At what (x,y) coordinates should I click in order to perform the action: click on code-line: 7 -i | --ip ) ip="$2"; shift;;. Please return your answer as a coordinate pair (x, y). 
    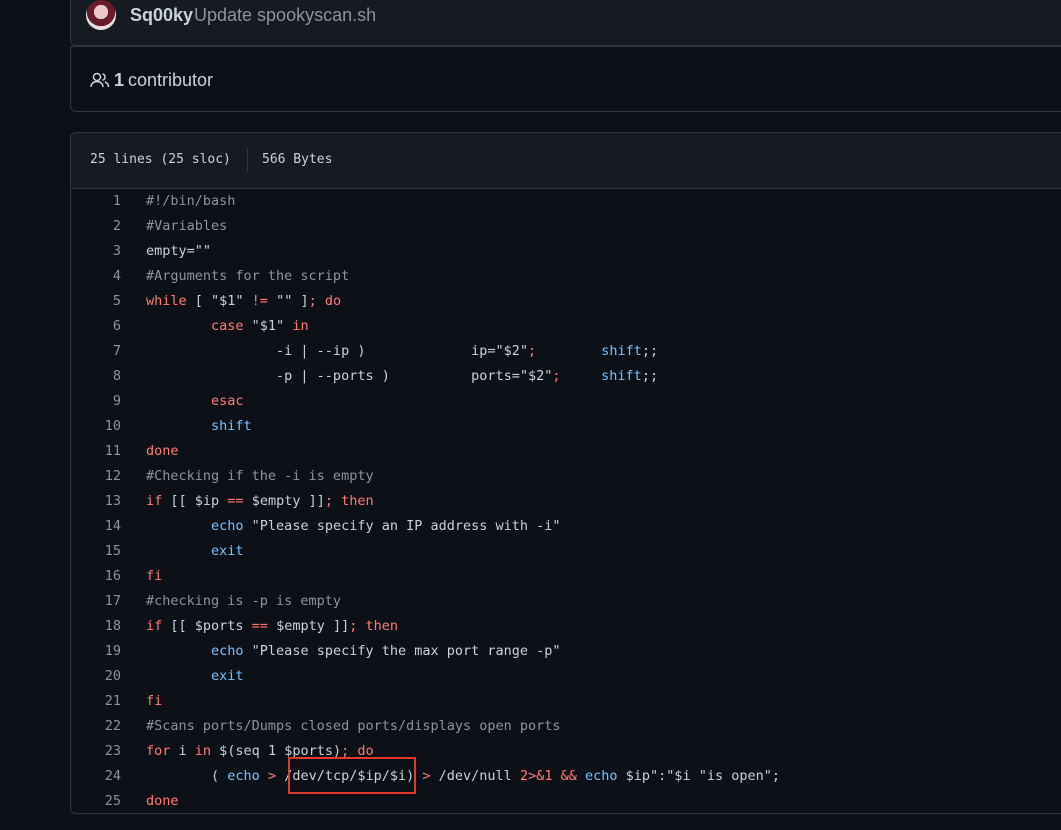
    Looking at the image, I should click on (565, 351).